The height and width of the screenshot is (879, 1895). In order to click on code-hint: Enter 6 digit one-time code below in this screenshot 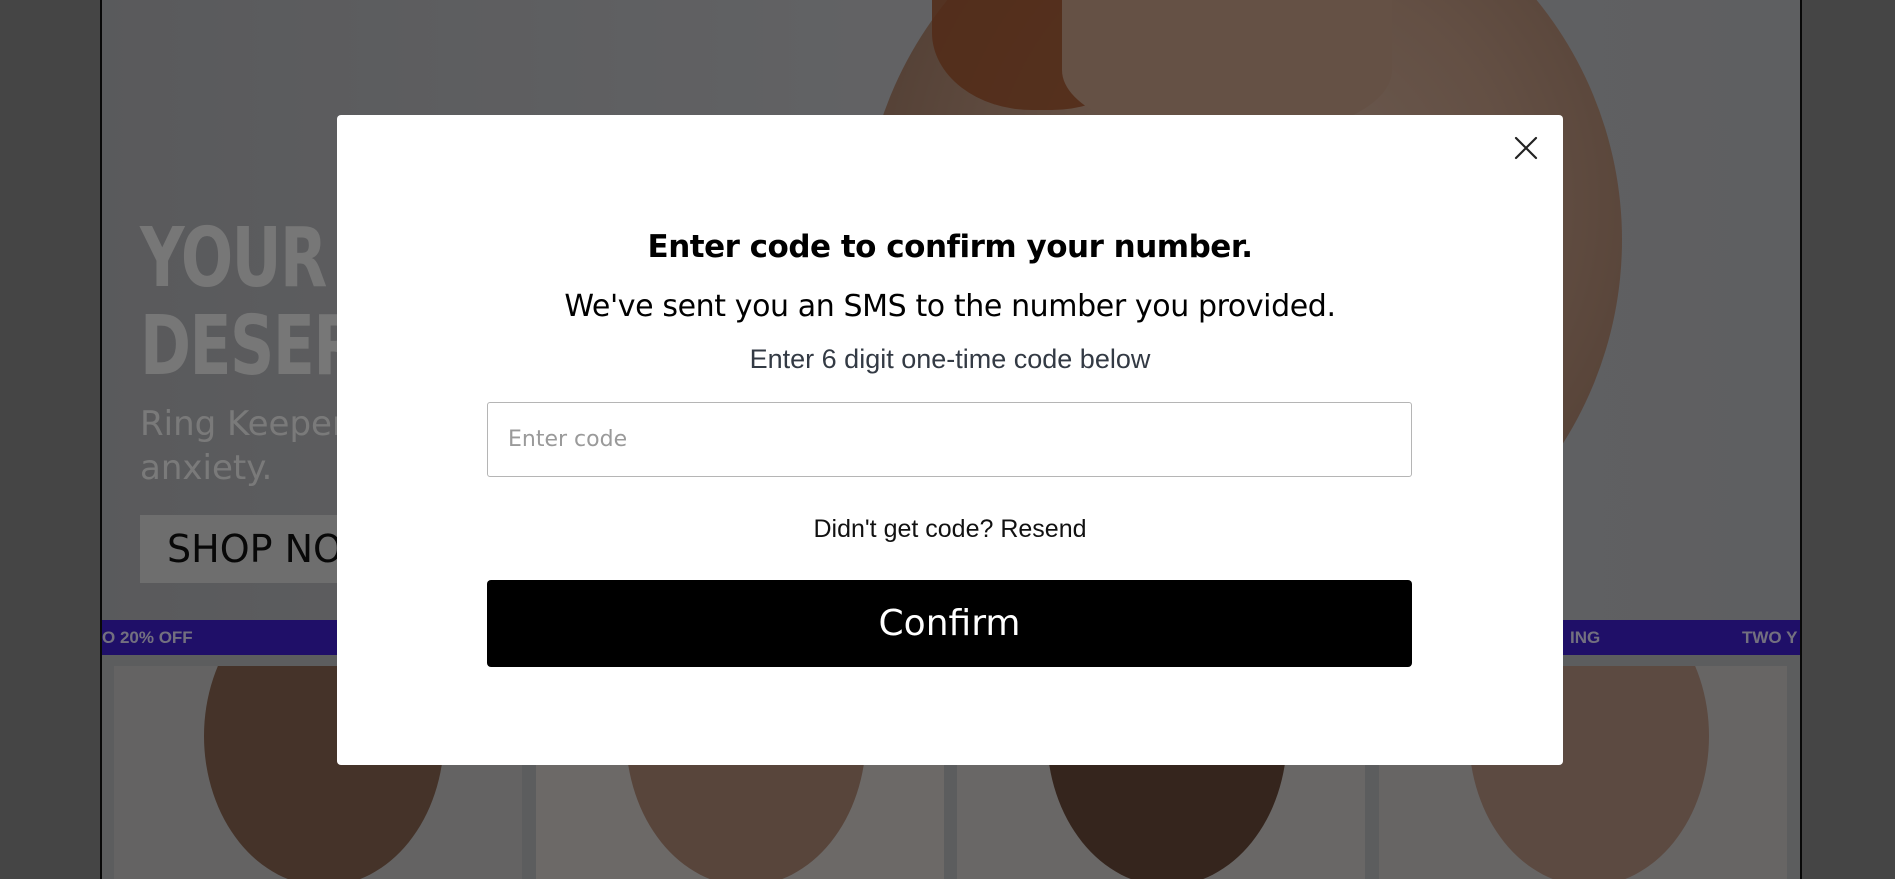, I will do `click(950, 359)`.